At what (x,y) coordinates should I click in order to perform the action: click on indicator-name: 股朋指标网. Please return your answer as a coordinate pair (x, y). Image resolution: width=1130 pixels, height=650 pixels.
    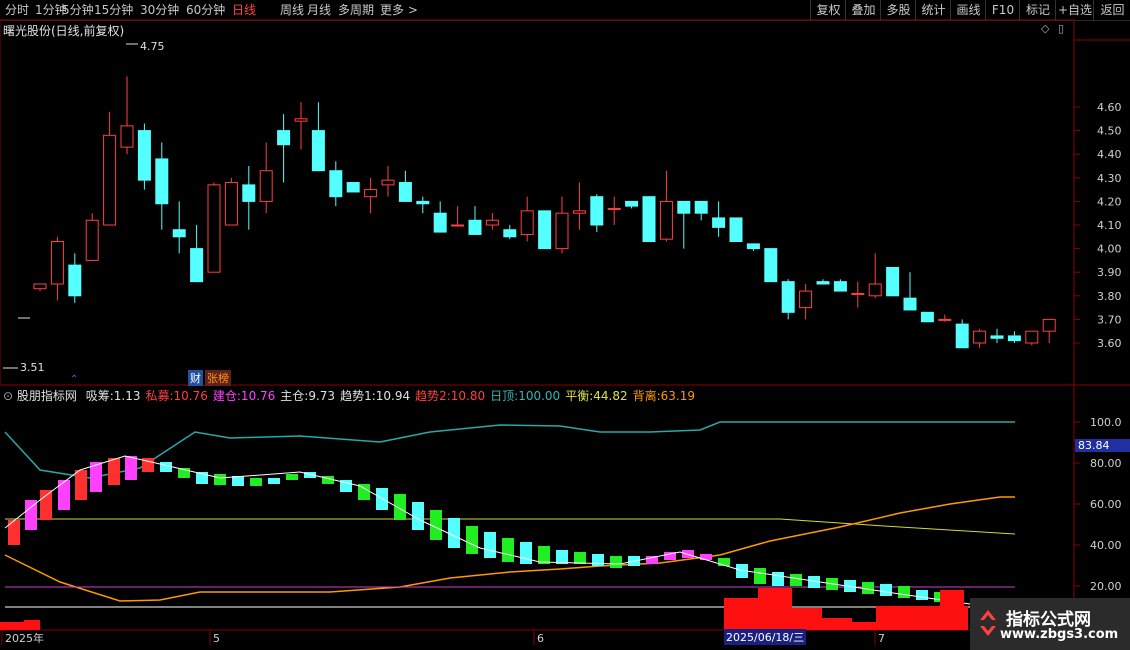
    Looking at the image, I should click on (46, 396).